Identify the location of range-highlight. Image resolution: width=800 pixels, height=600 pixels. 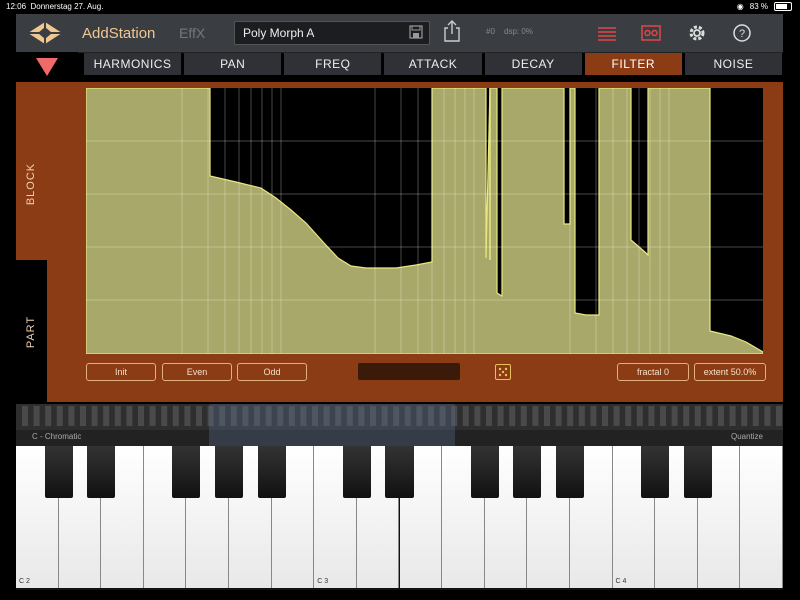
(332, 425).